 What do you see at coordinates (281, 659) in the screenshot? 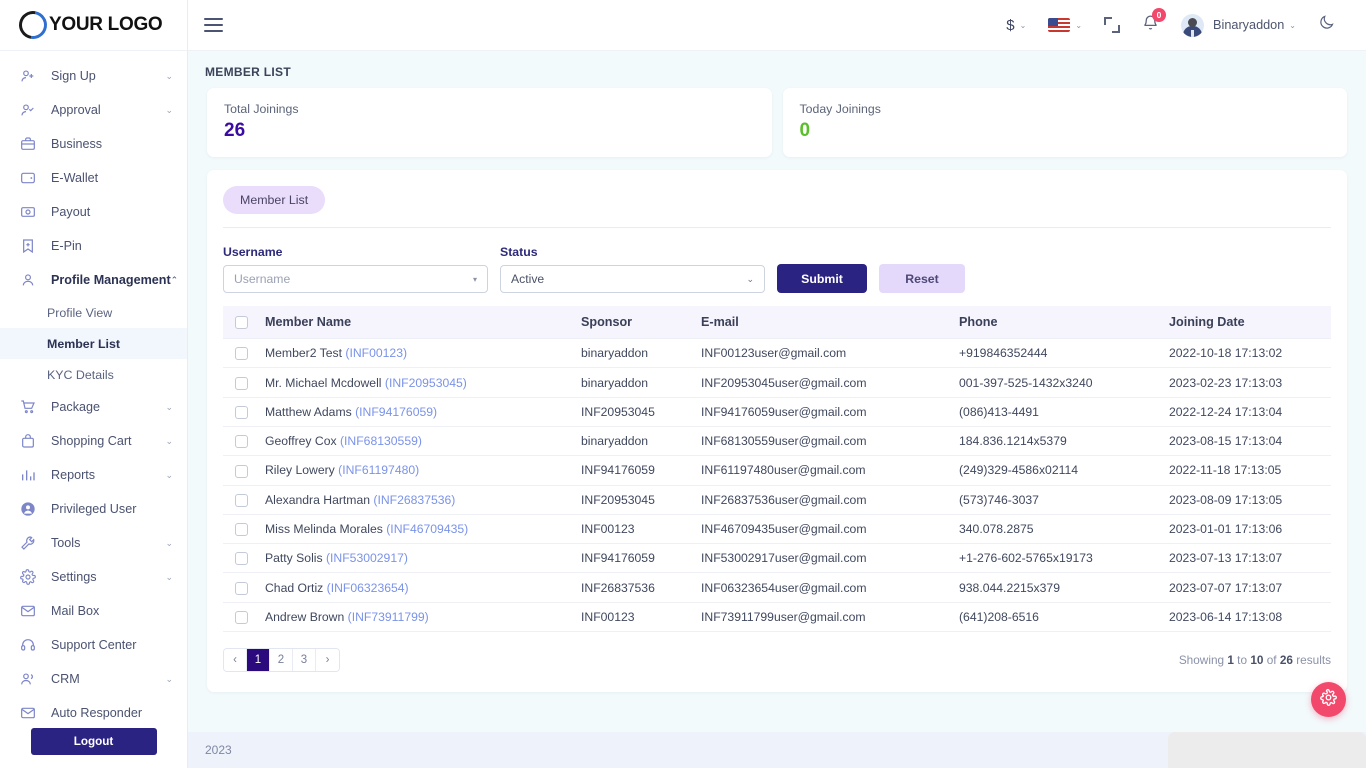
I see `pagination-page-2: 2` at bounding box center [281, 659].